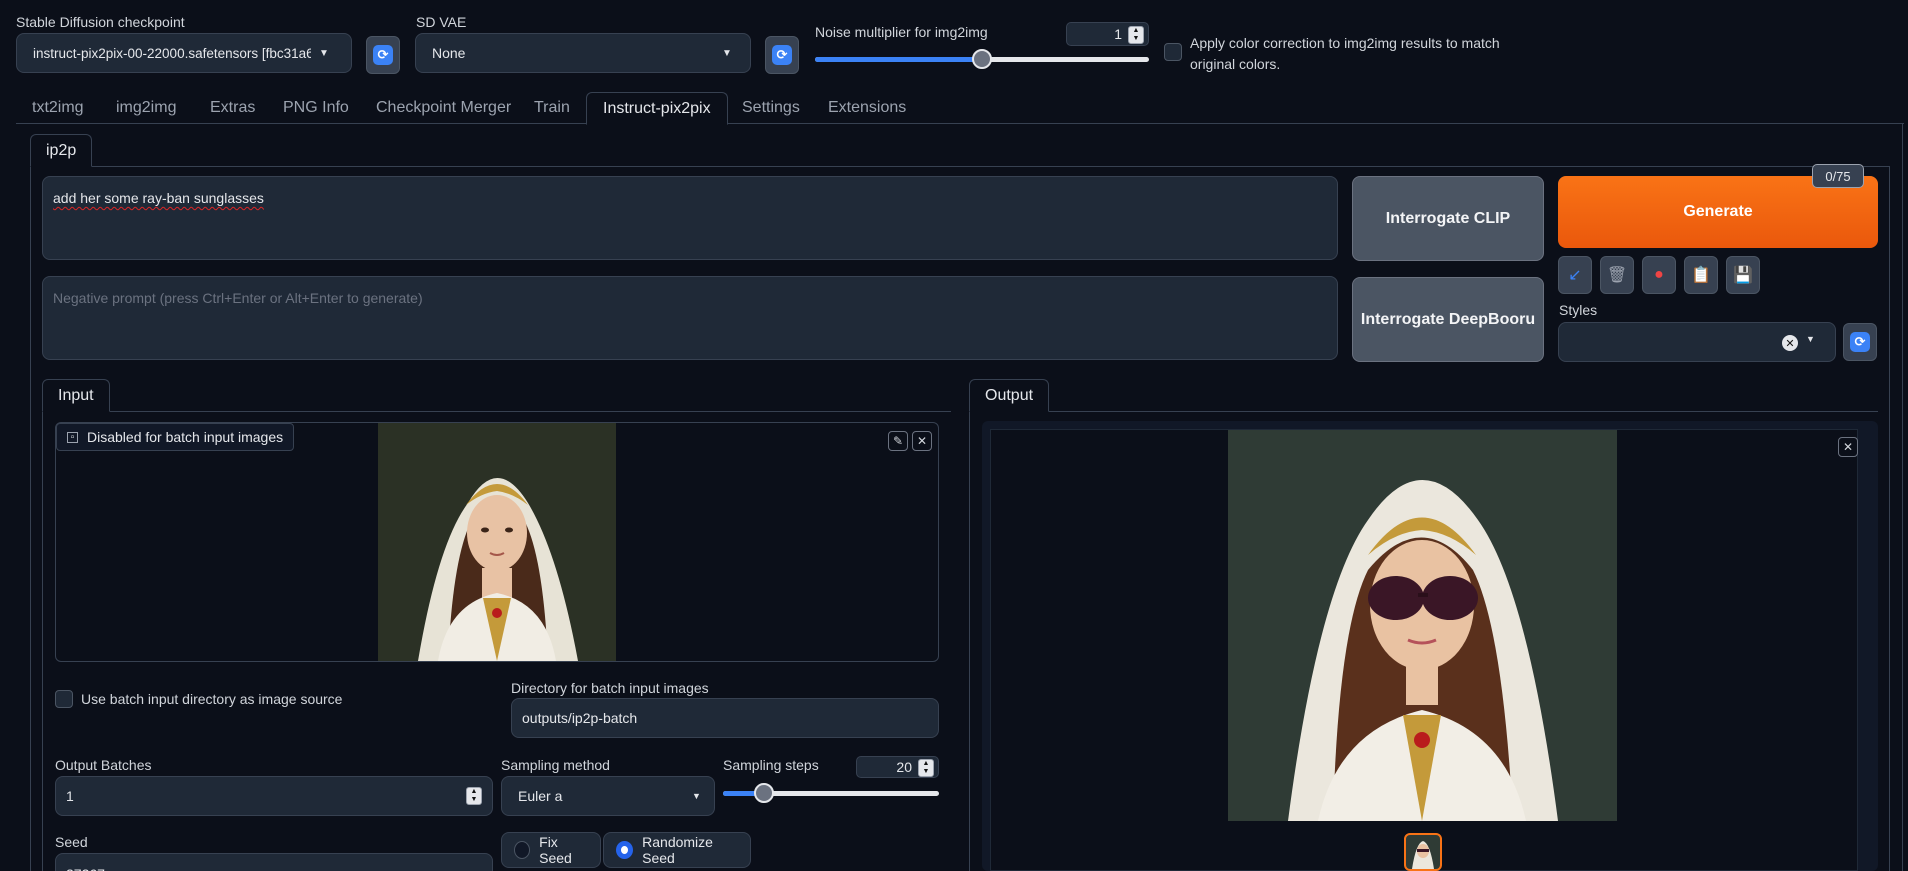 Image resolution: width=1908 pixels, height=871 pixels. I want to click on image-icon: ▫, so click(72, 437).